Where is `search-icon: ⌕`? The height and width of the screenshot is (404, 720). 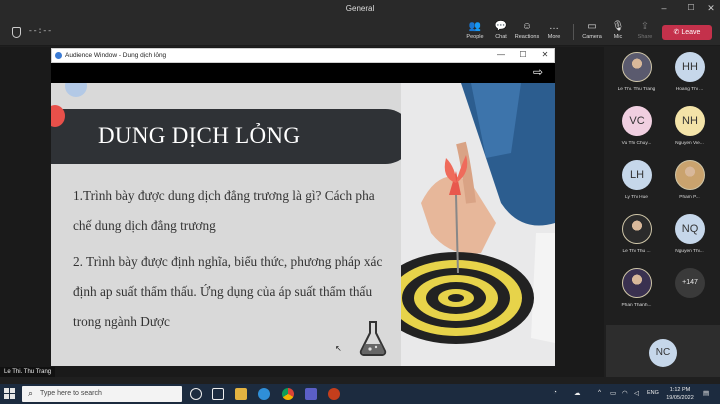 search-icon: ⌕ is located at coordinates (31, 393).